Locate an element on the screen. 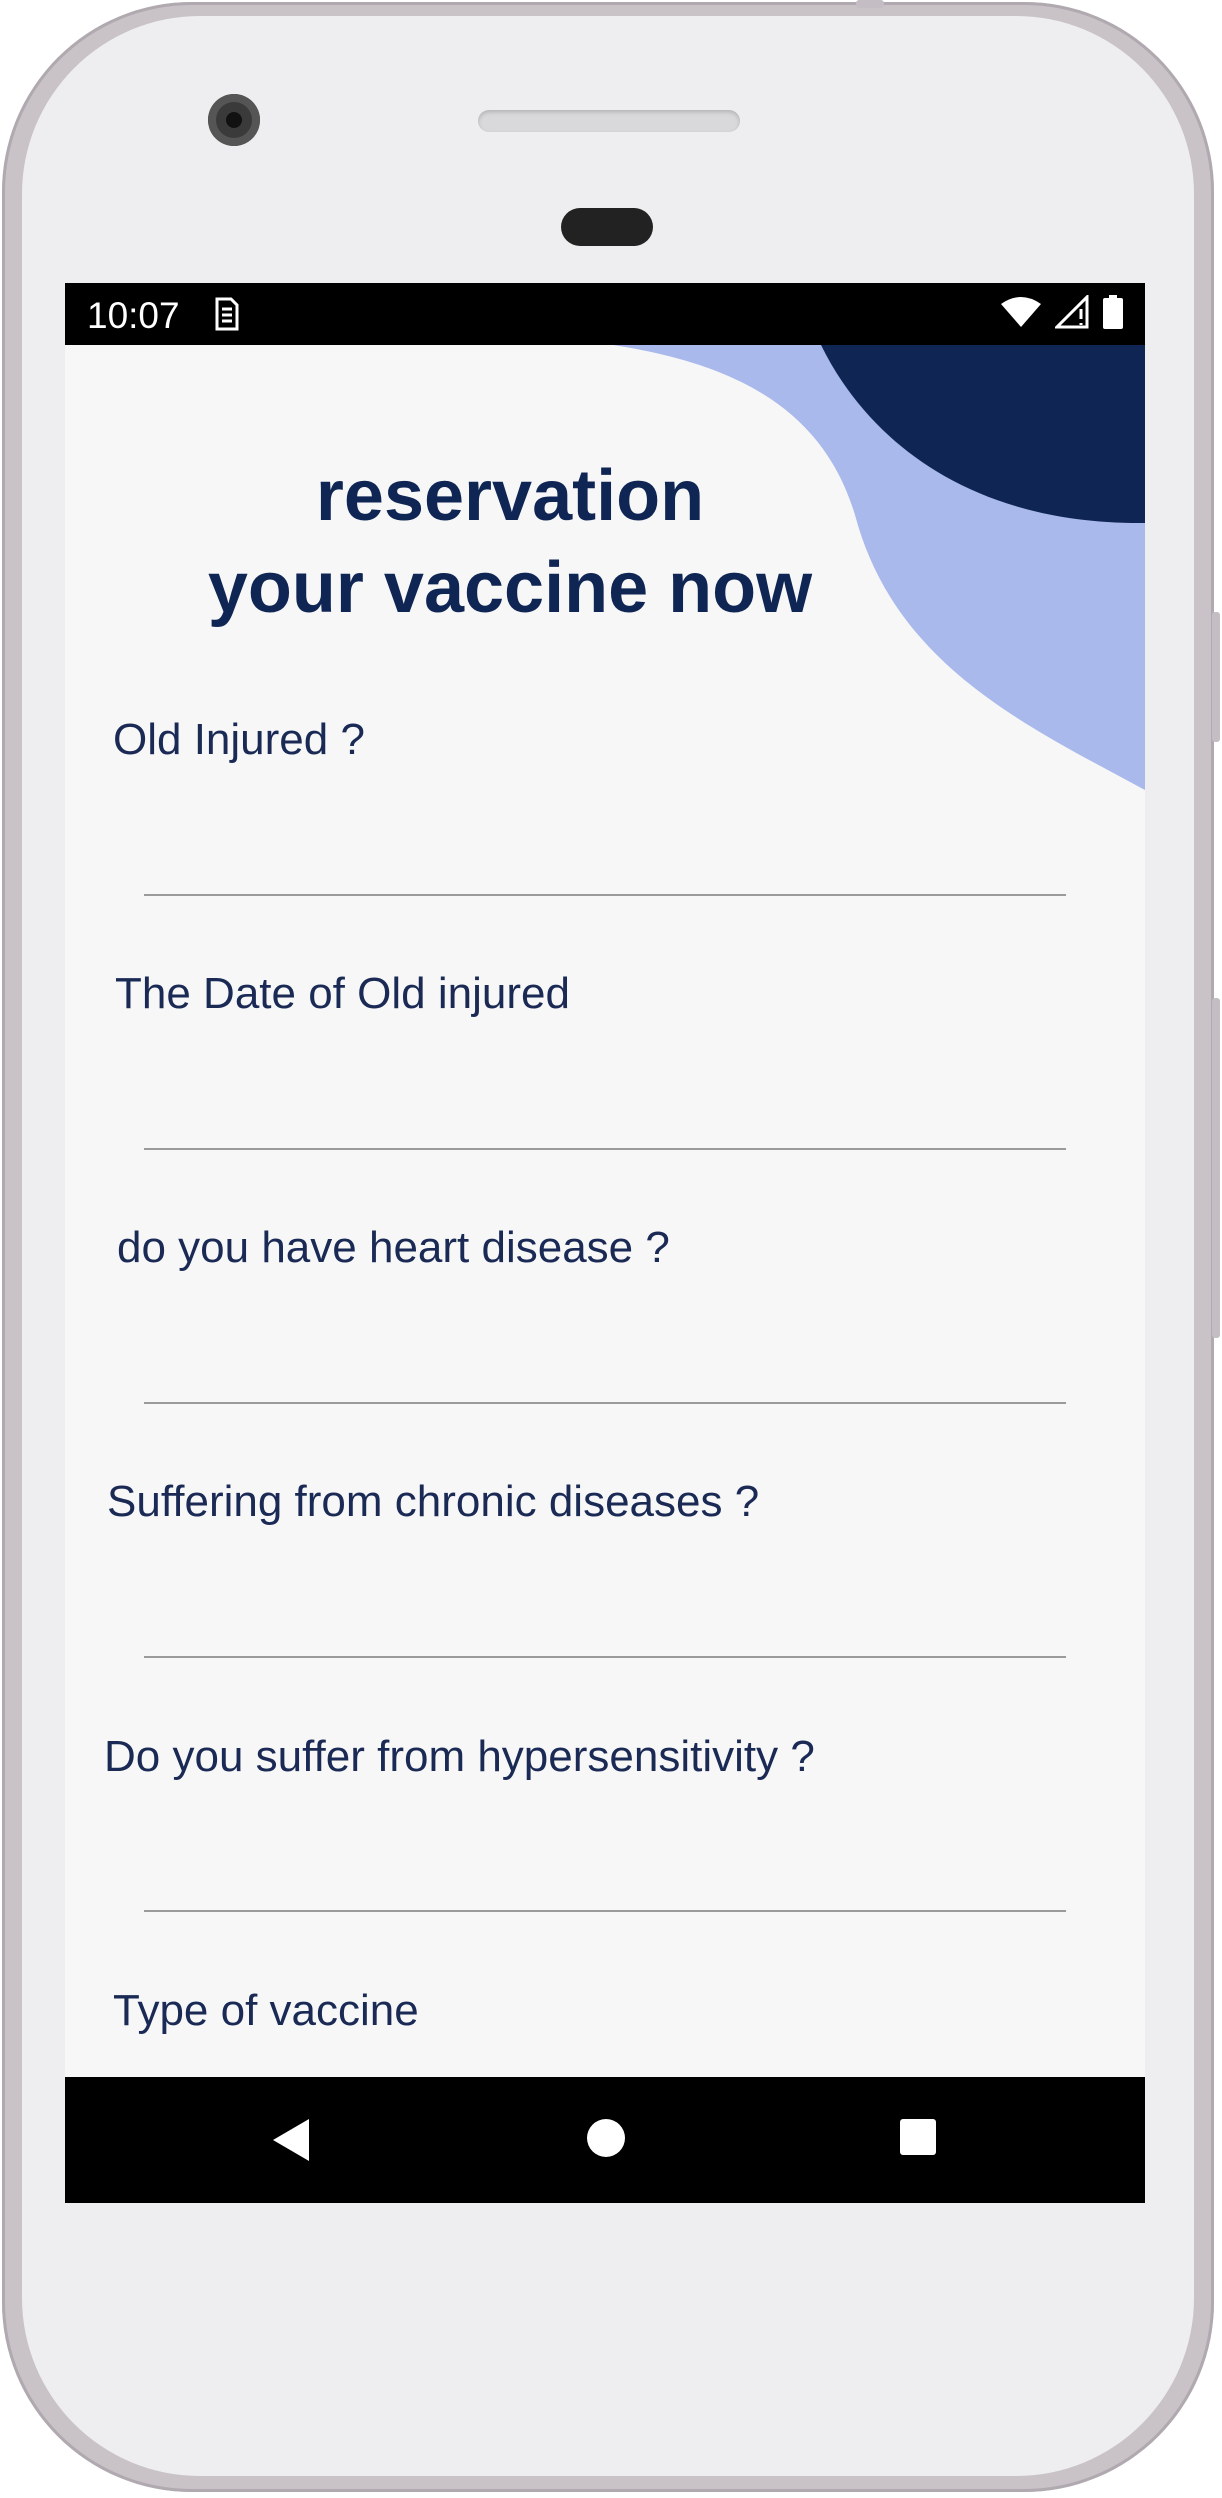 The image size is (1222, 2498). heart-disease-label: do you have heart disease ? is located at coordinates (393, 1247).